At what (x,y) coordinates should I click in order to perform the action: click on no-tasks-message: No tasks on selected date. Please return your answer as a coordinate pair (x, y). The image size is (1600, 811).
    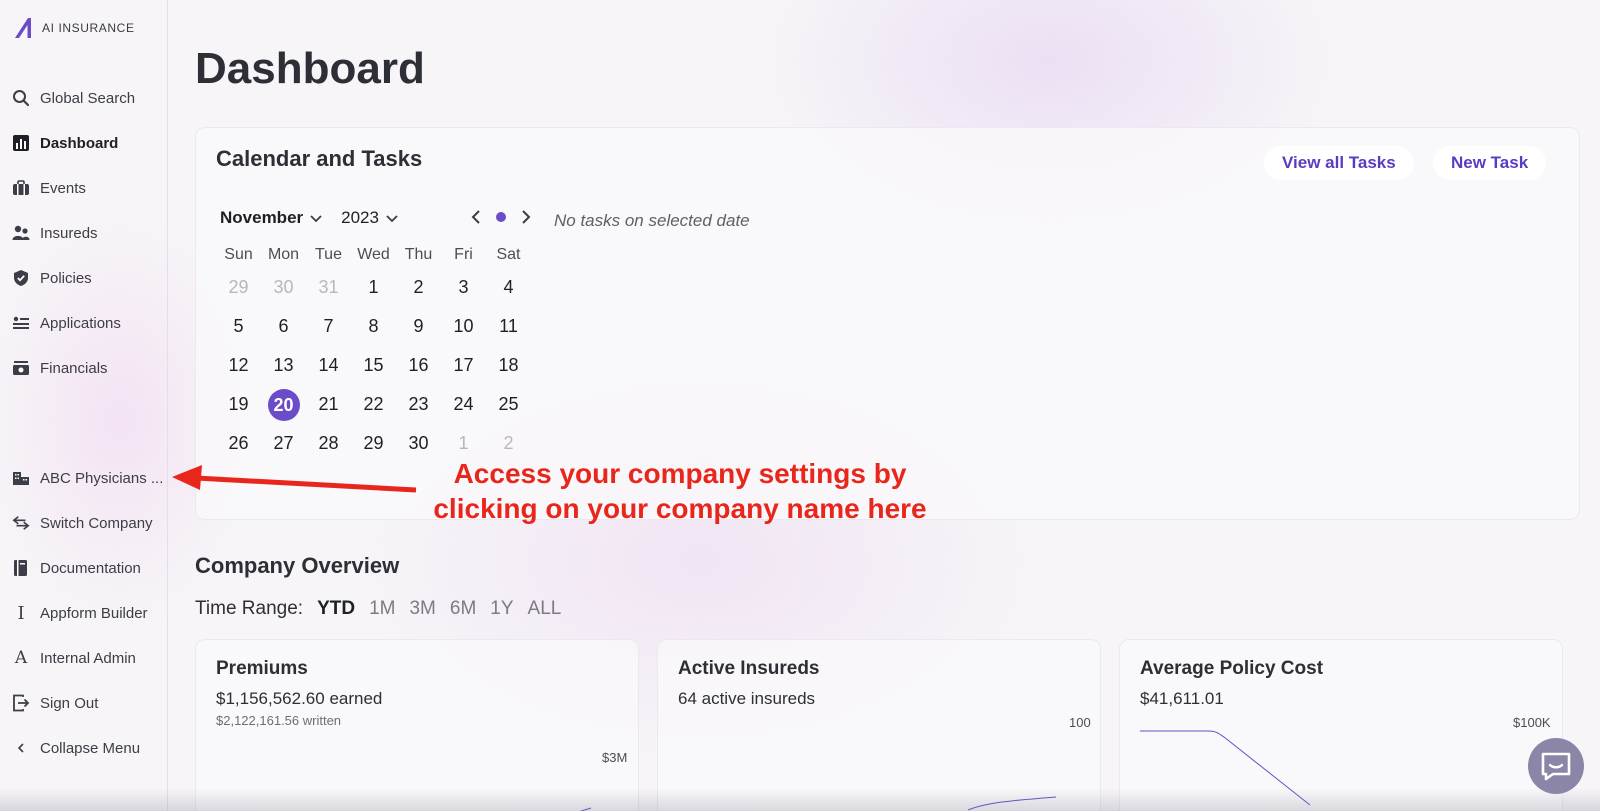
    Looking at the image, I should click on (652, 220).